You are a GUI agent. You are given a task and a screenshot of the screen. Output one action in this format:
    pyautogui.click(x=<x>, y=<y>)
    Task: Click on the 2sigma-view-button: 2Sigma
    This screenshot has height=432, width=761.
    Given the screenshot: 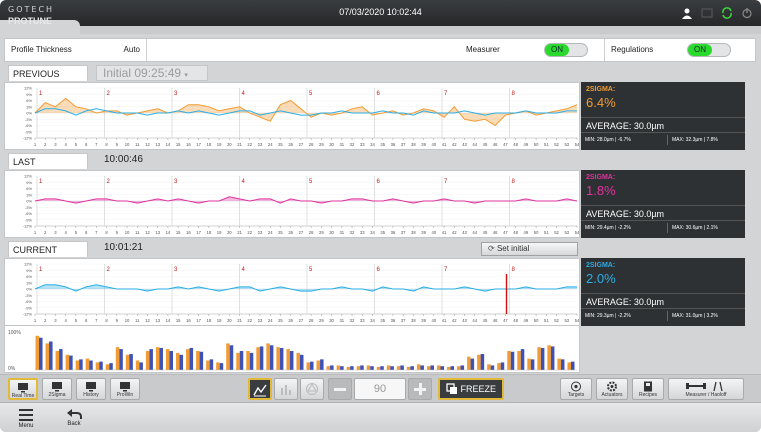 What is the action you would take?
    pyautogui.click(x=57, y=389)
    